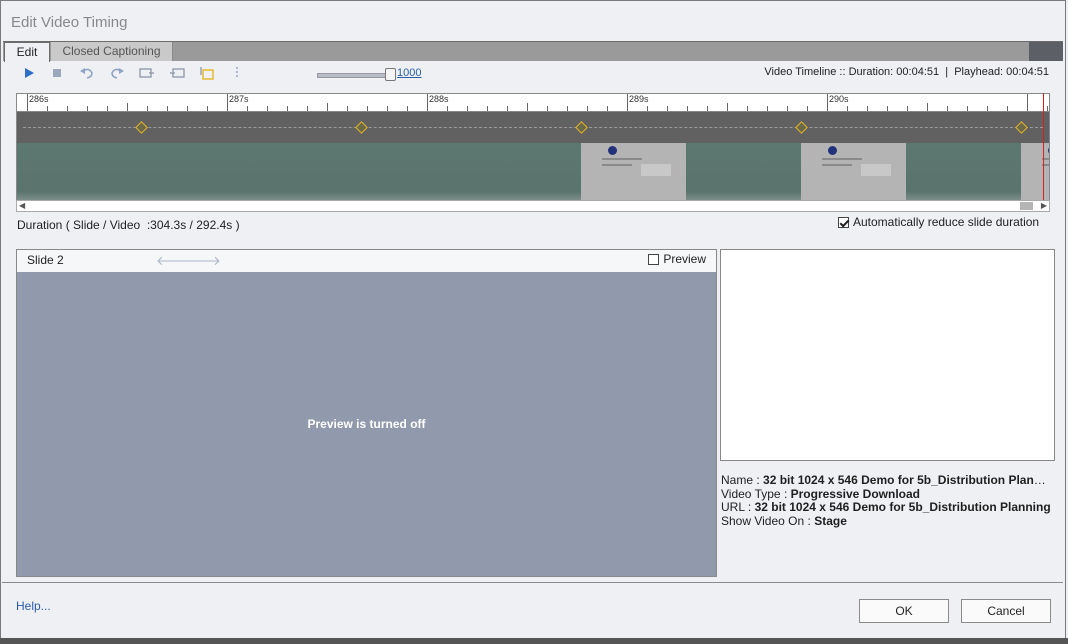 The height and width of the screenshot is (644, 1068). Describe the element at coordinates (533, 171) in the screenshot. I see `video-track` at that location.